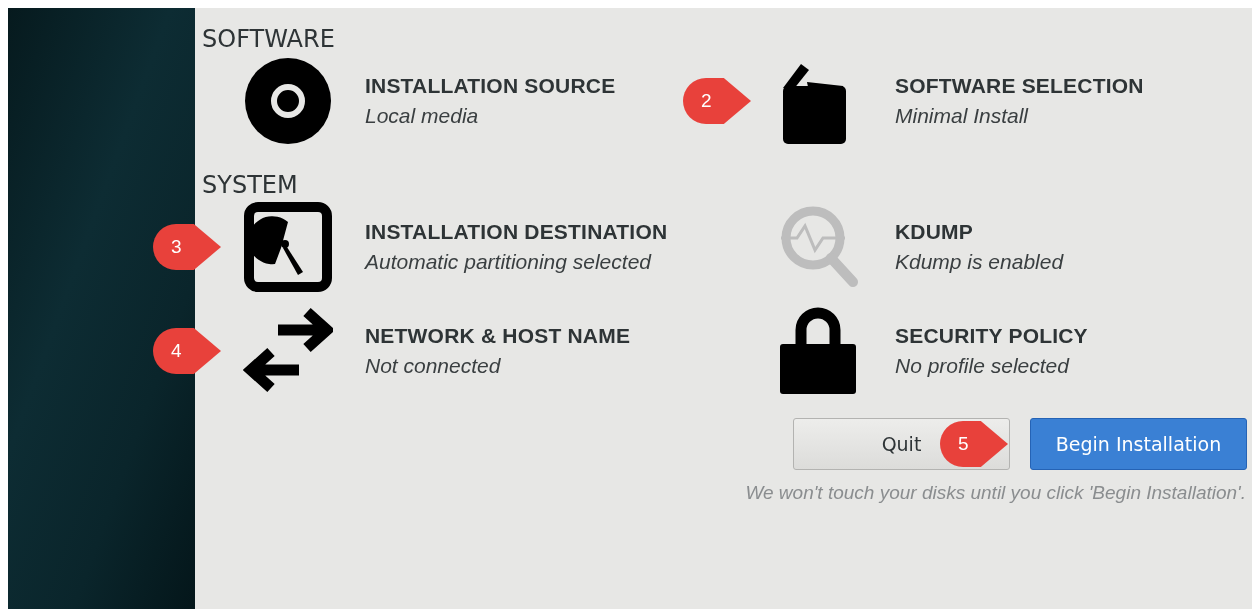  I want to click on callout-marker: 3, so click(187, 247).